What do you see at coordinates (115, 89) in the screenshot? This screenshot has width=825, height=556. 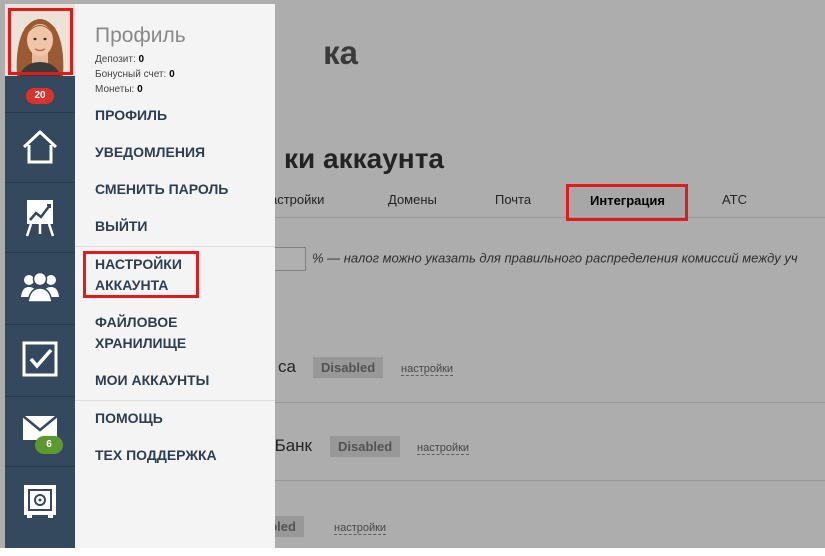 I see `stat-label: Монеты:` at bounding box center [115, 89].